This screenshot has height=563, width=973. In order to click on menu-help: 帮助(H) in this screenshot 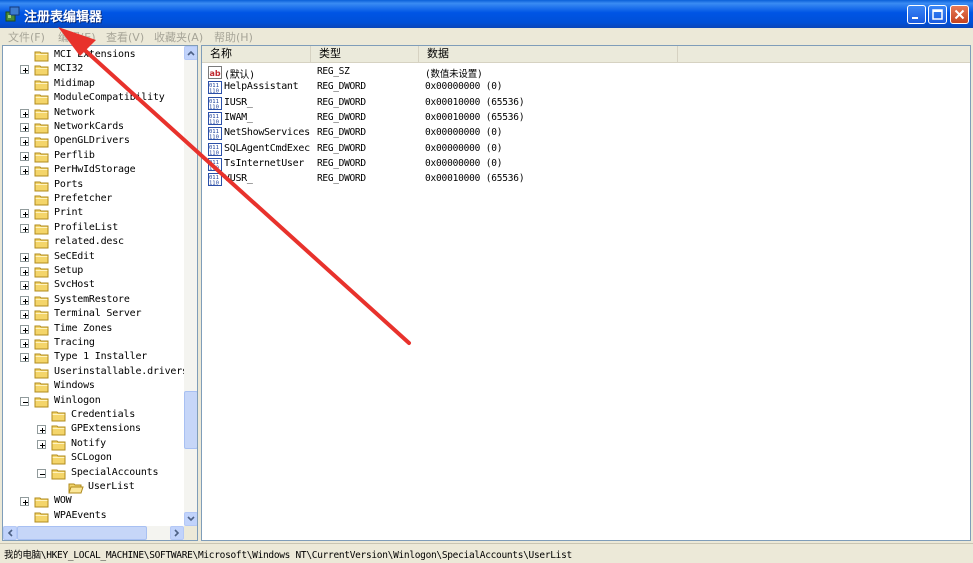, I will do `click(233, 37)`.